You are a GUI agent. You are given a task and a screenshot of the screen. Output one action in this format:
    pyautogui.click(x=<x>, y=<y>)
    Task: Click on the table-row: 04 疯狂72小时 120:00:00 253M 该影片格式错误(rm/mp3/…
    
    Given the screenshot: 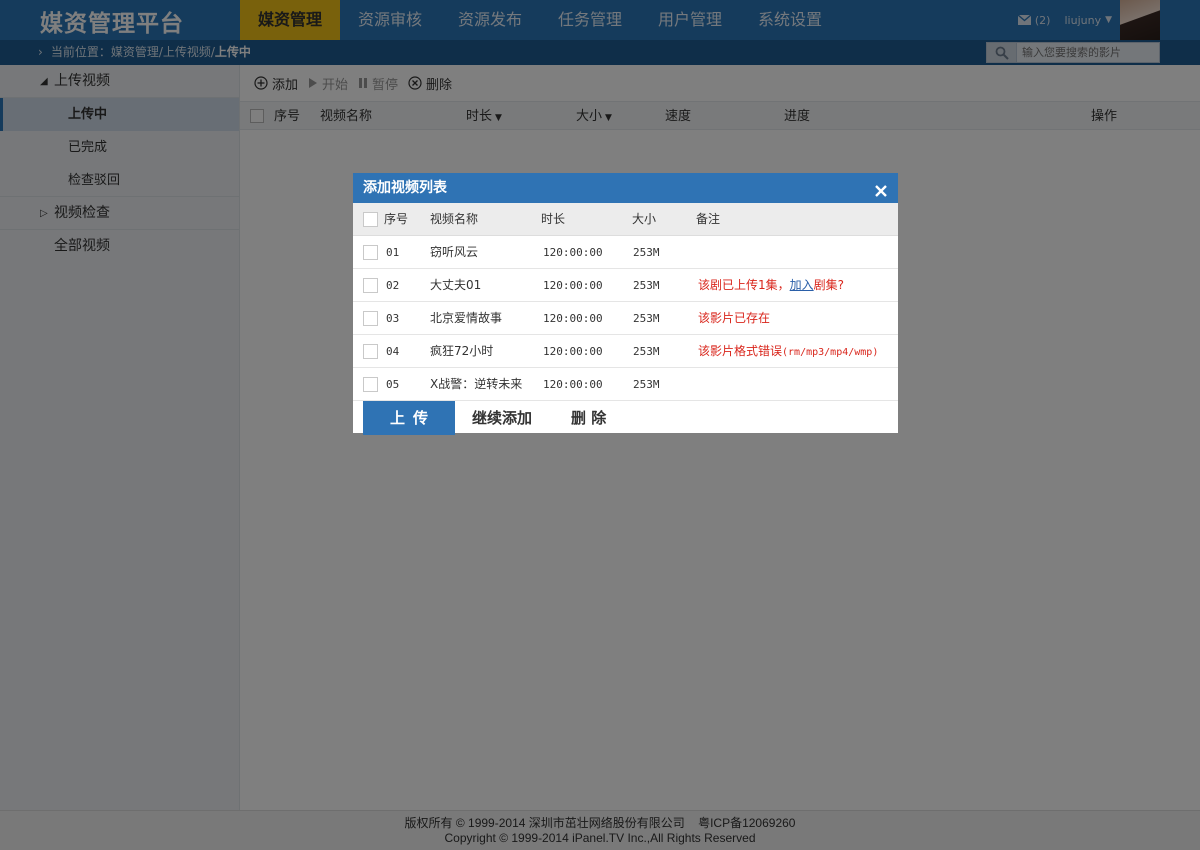 What is the action you would take?
    pyautogui.click(x=625, y=351)
    